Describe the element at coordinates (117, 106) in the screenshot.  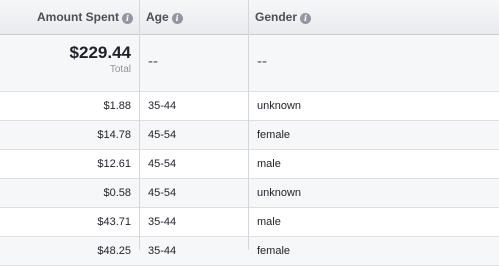
I see `amount-cell: $1.88` at that location.